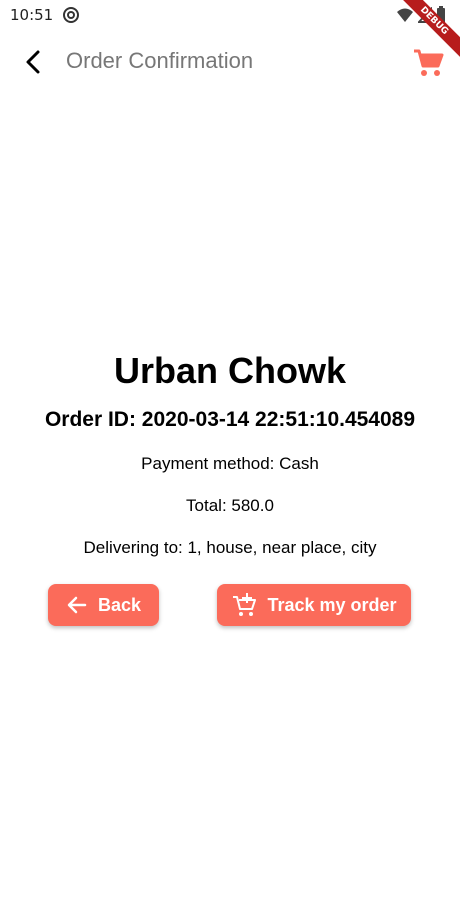 The image size is (460, 900). Describe the element at coordinates (230, 505) in the screenshot. I see `order-total: Total: 580.0` at that location.